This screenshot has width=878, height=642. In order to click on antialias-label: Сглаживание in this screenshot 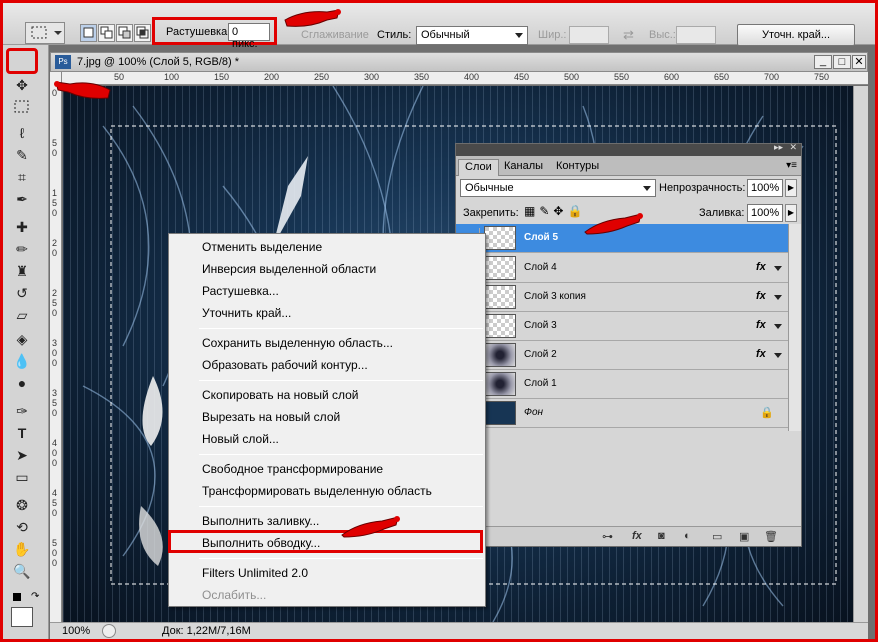, I will do `click(335, 35)`.